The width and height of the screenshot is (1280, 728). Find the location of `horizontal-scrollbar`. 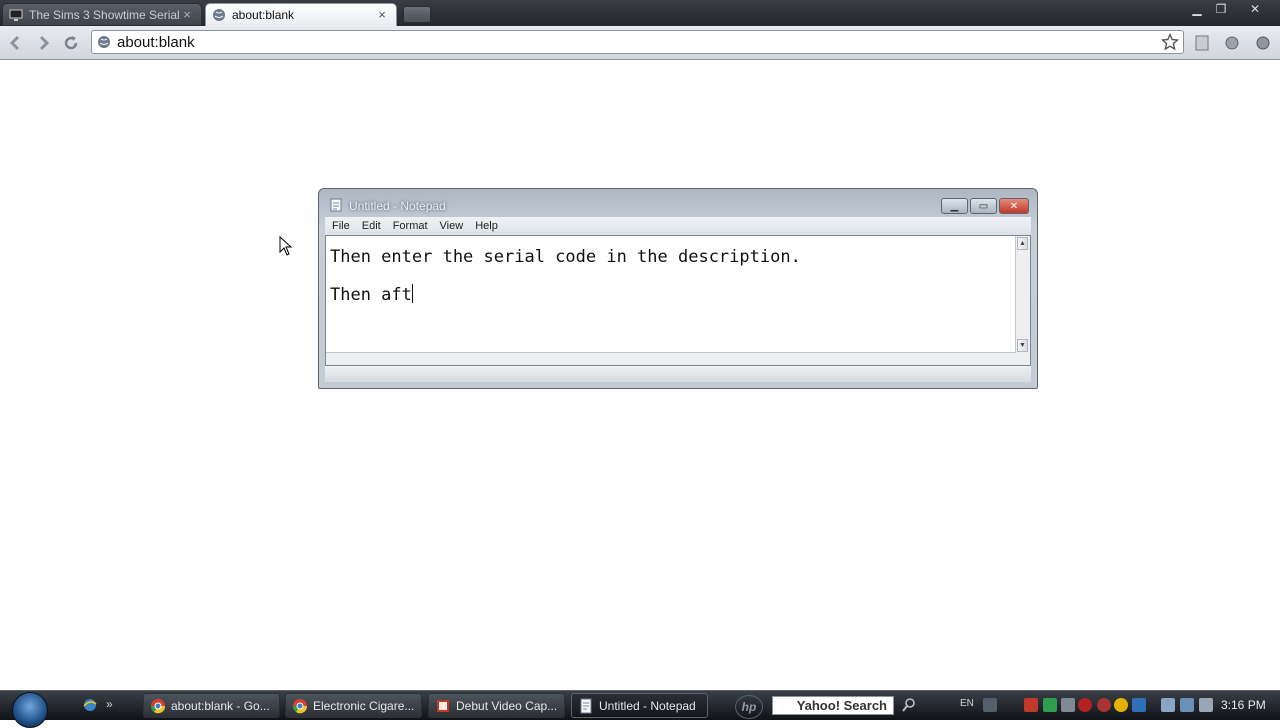

horizontal-scrollbar is located at coordinates (671, 358).